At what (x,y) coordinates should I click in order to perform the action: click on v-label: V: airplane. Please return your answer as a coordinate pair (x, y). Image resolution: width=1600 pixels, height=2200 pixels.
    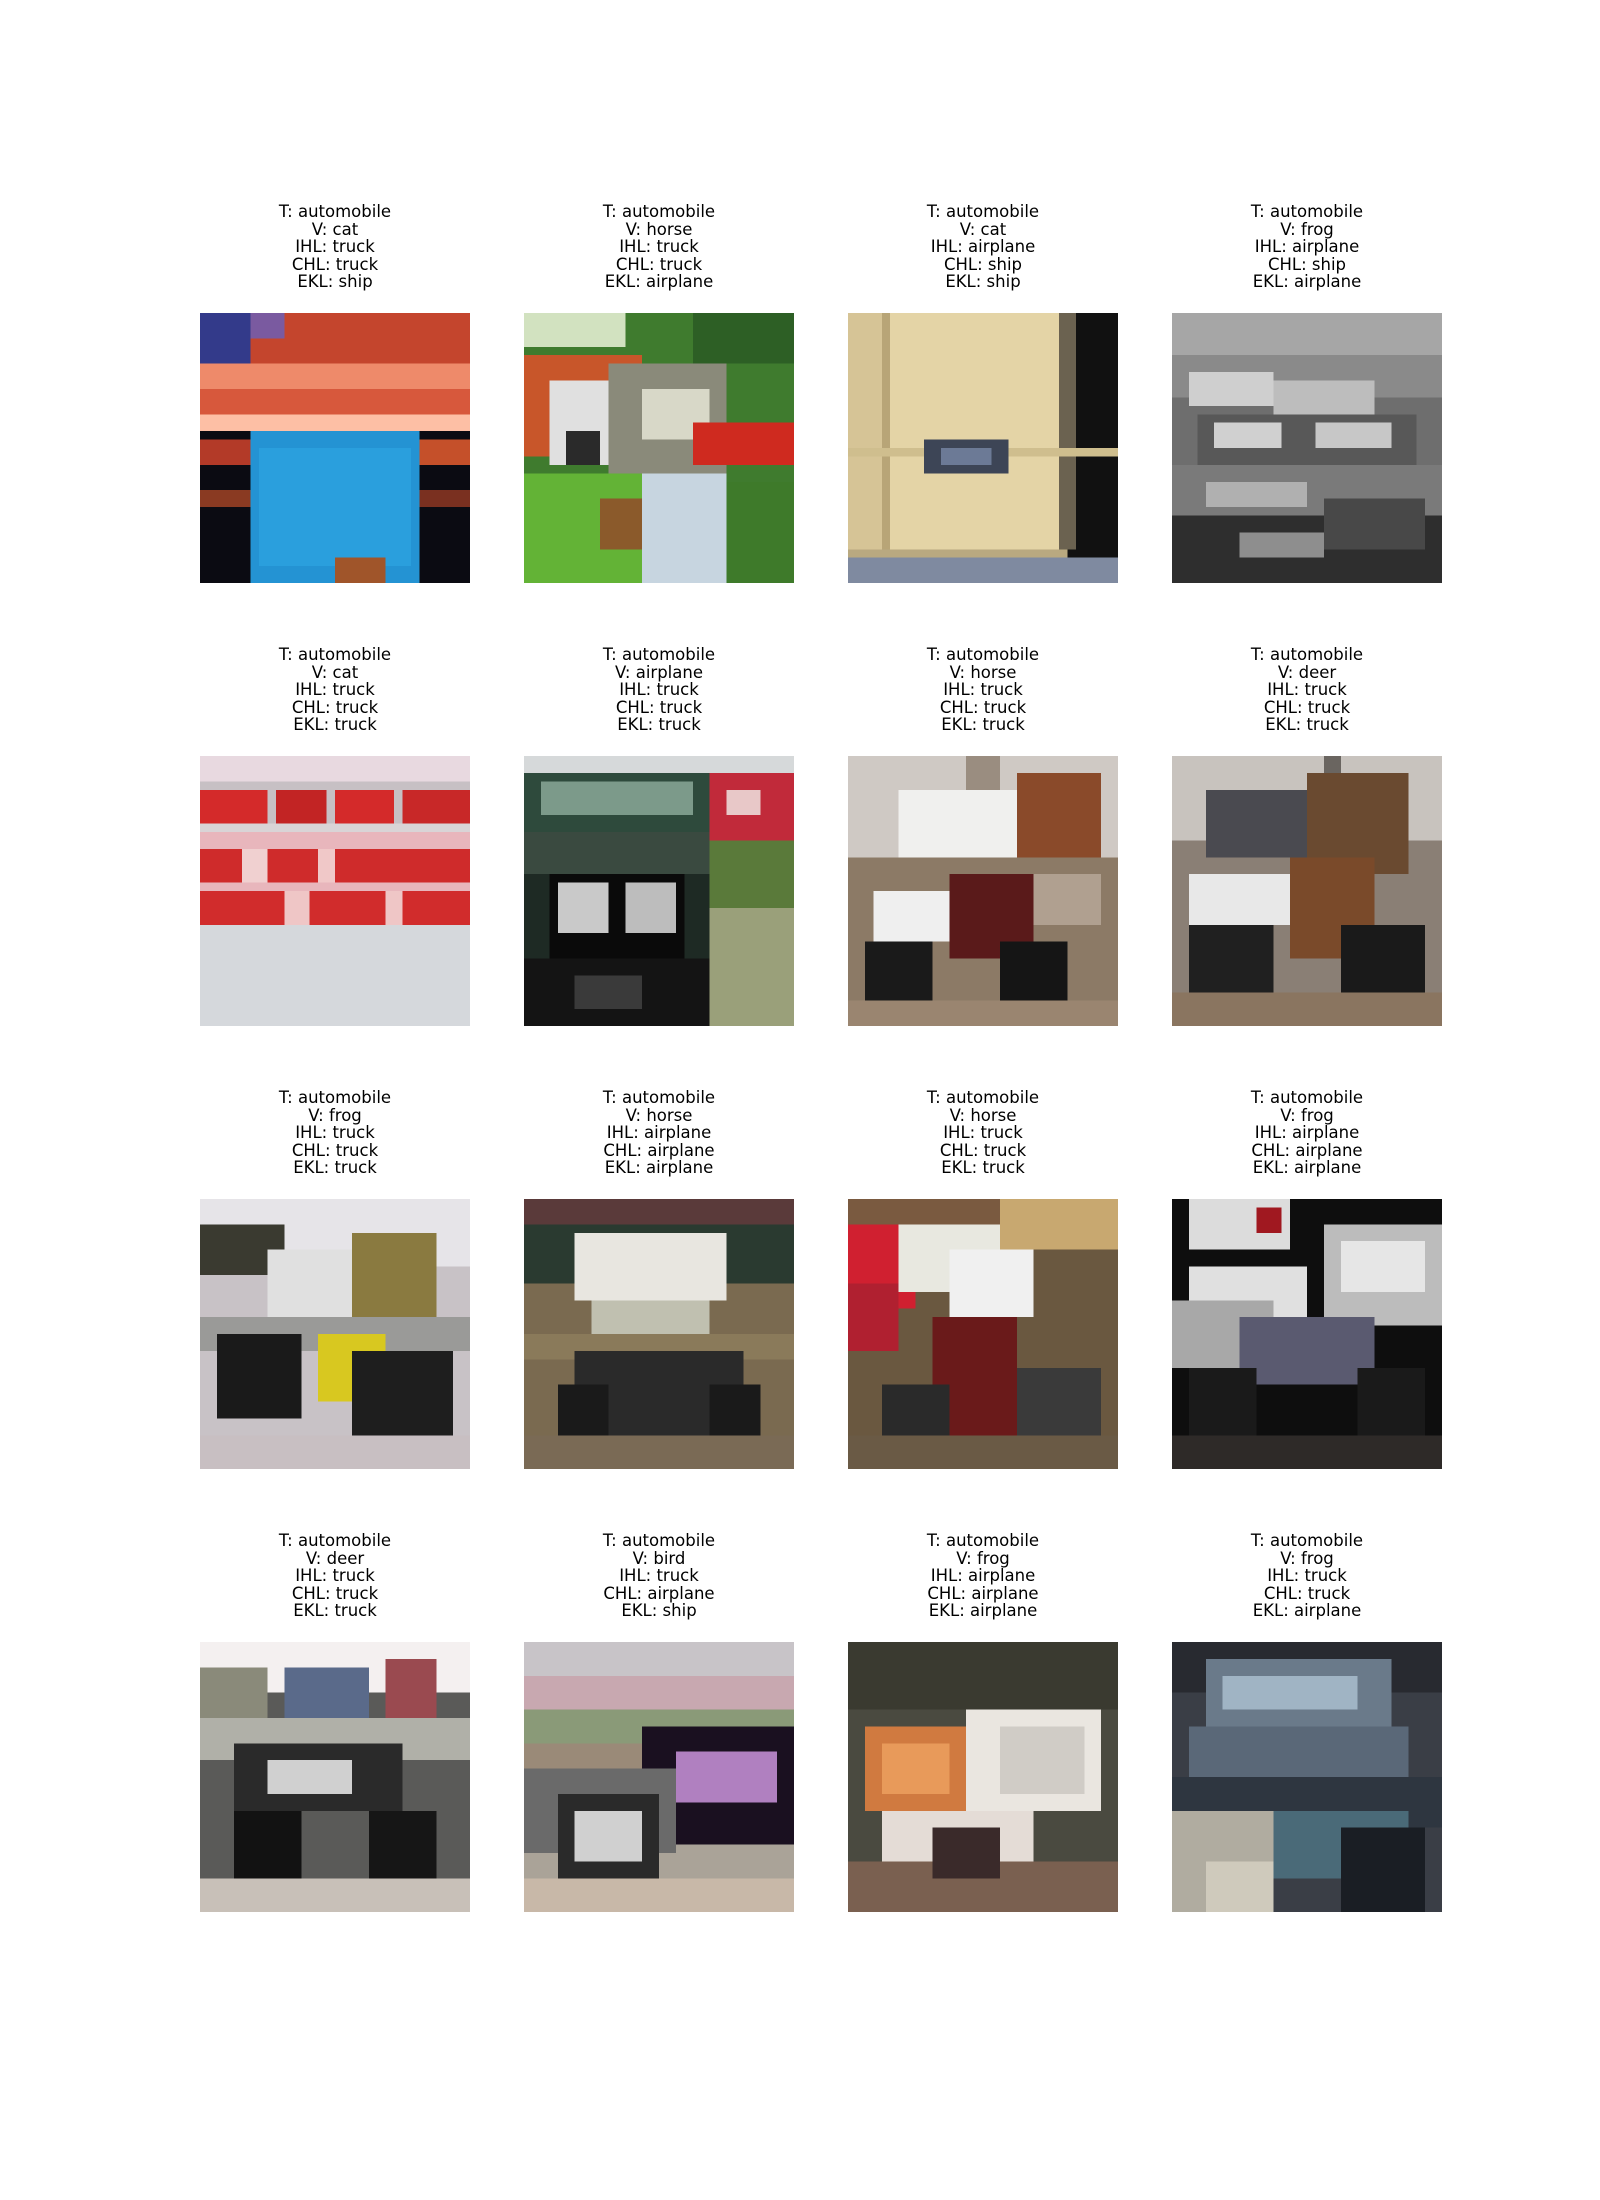
    Looking at the image, I should click on (658, 672).